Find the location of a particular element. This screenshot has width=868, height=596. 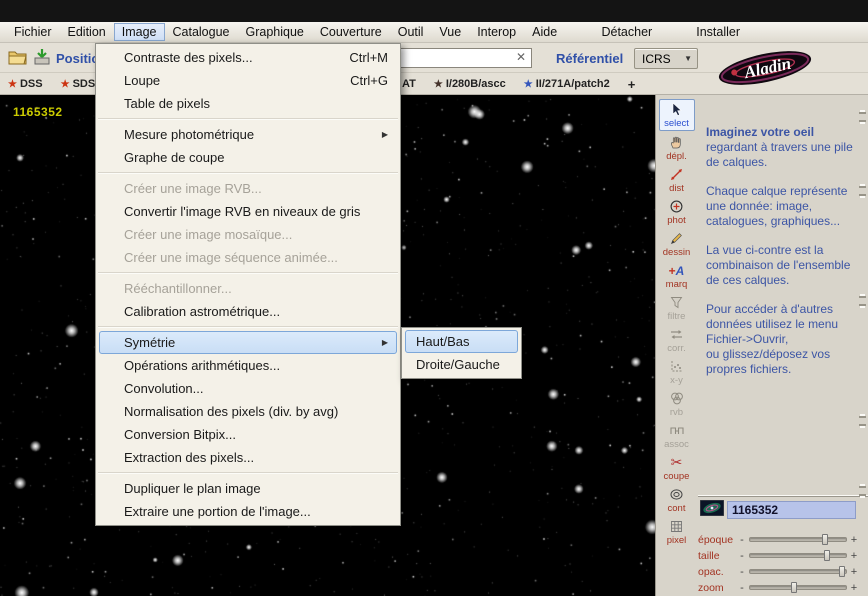

tab-dss: ★ DSS is located at coordinates (25, 84).